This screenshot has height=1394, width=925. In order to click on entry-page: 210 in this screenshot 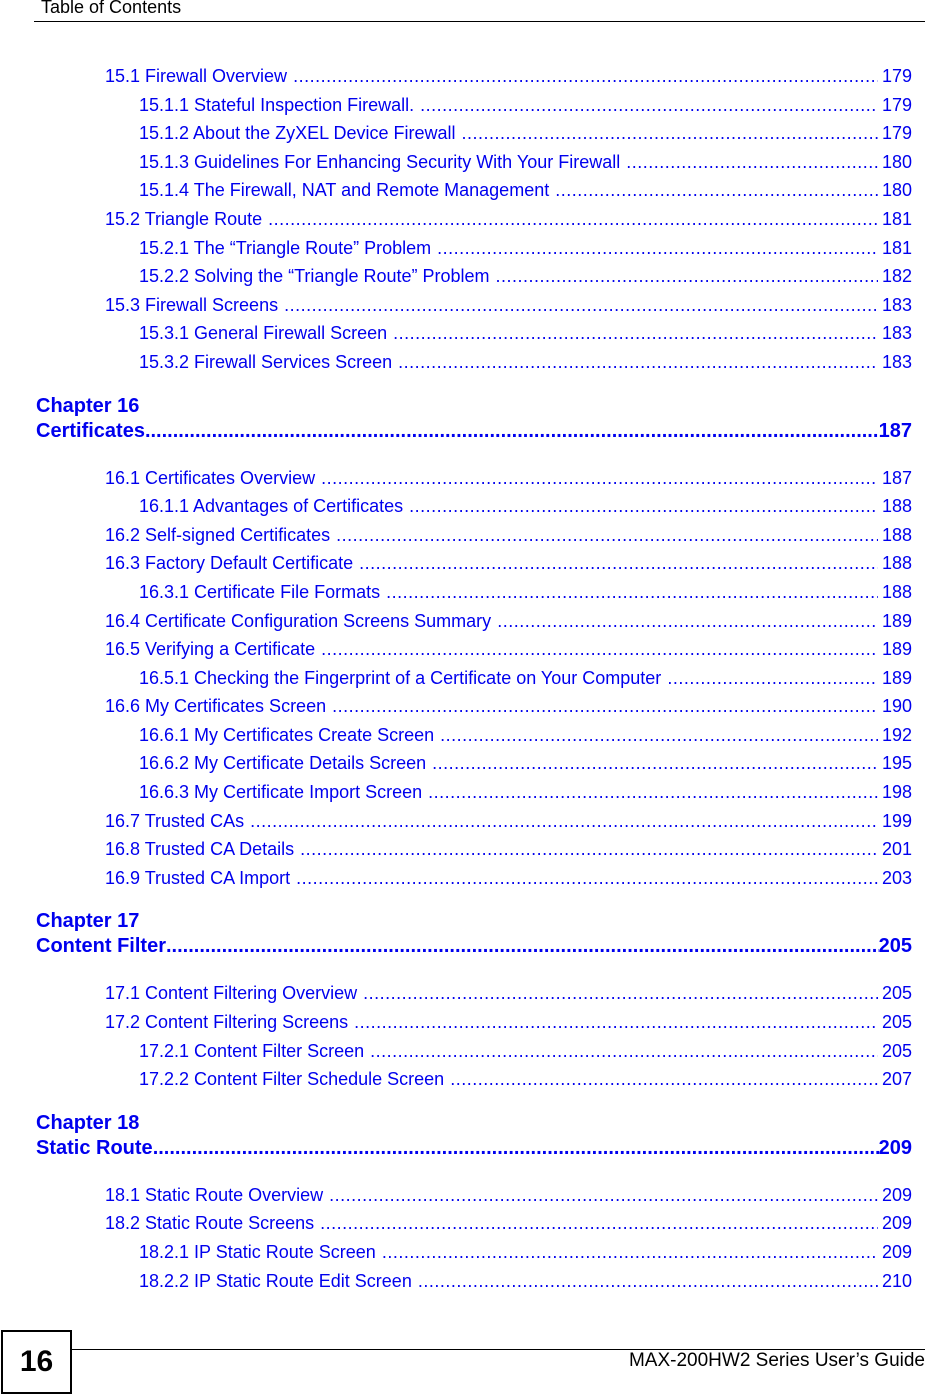, I will do `click(896, 1280)`.